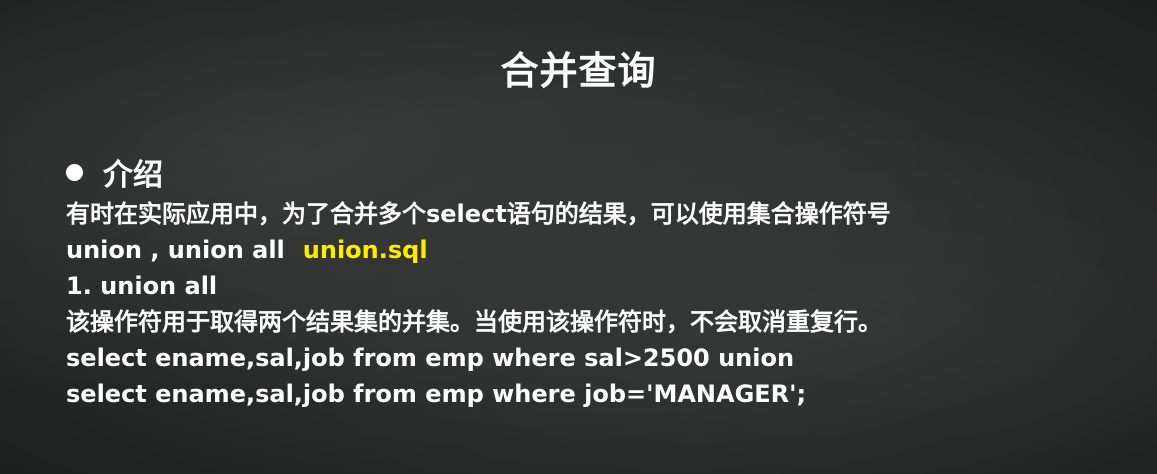 This screenshot has width=1157, height=474. What do you see at coordinates (74, 172) in the screenshot?
I see `bullet-icon` at bounding box center [74, 172].